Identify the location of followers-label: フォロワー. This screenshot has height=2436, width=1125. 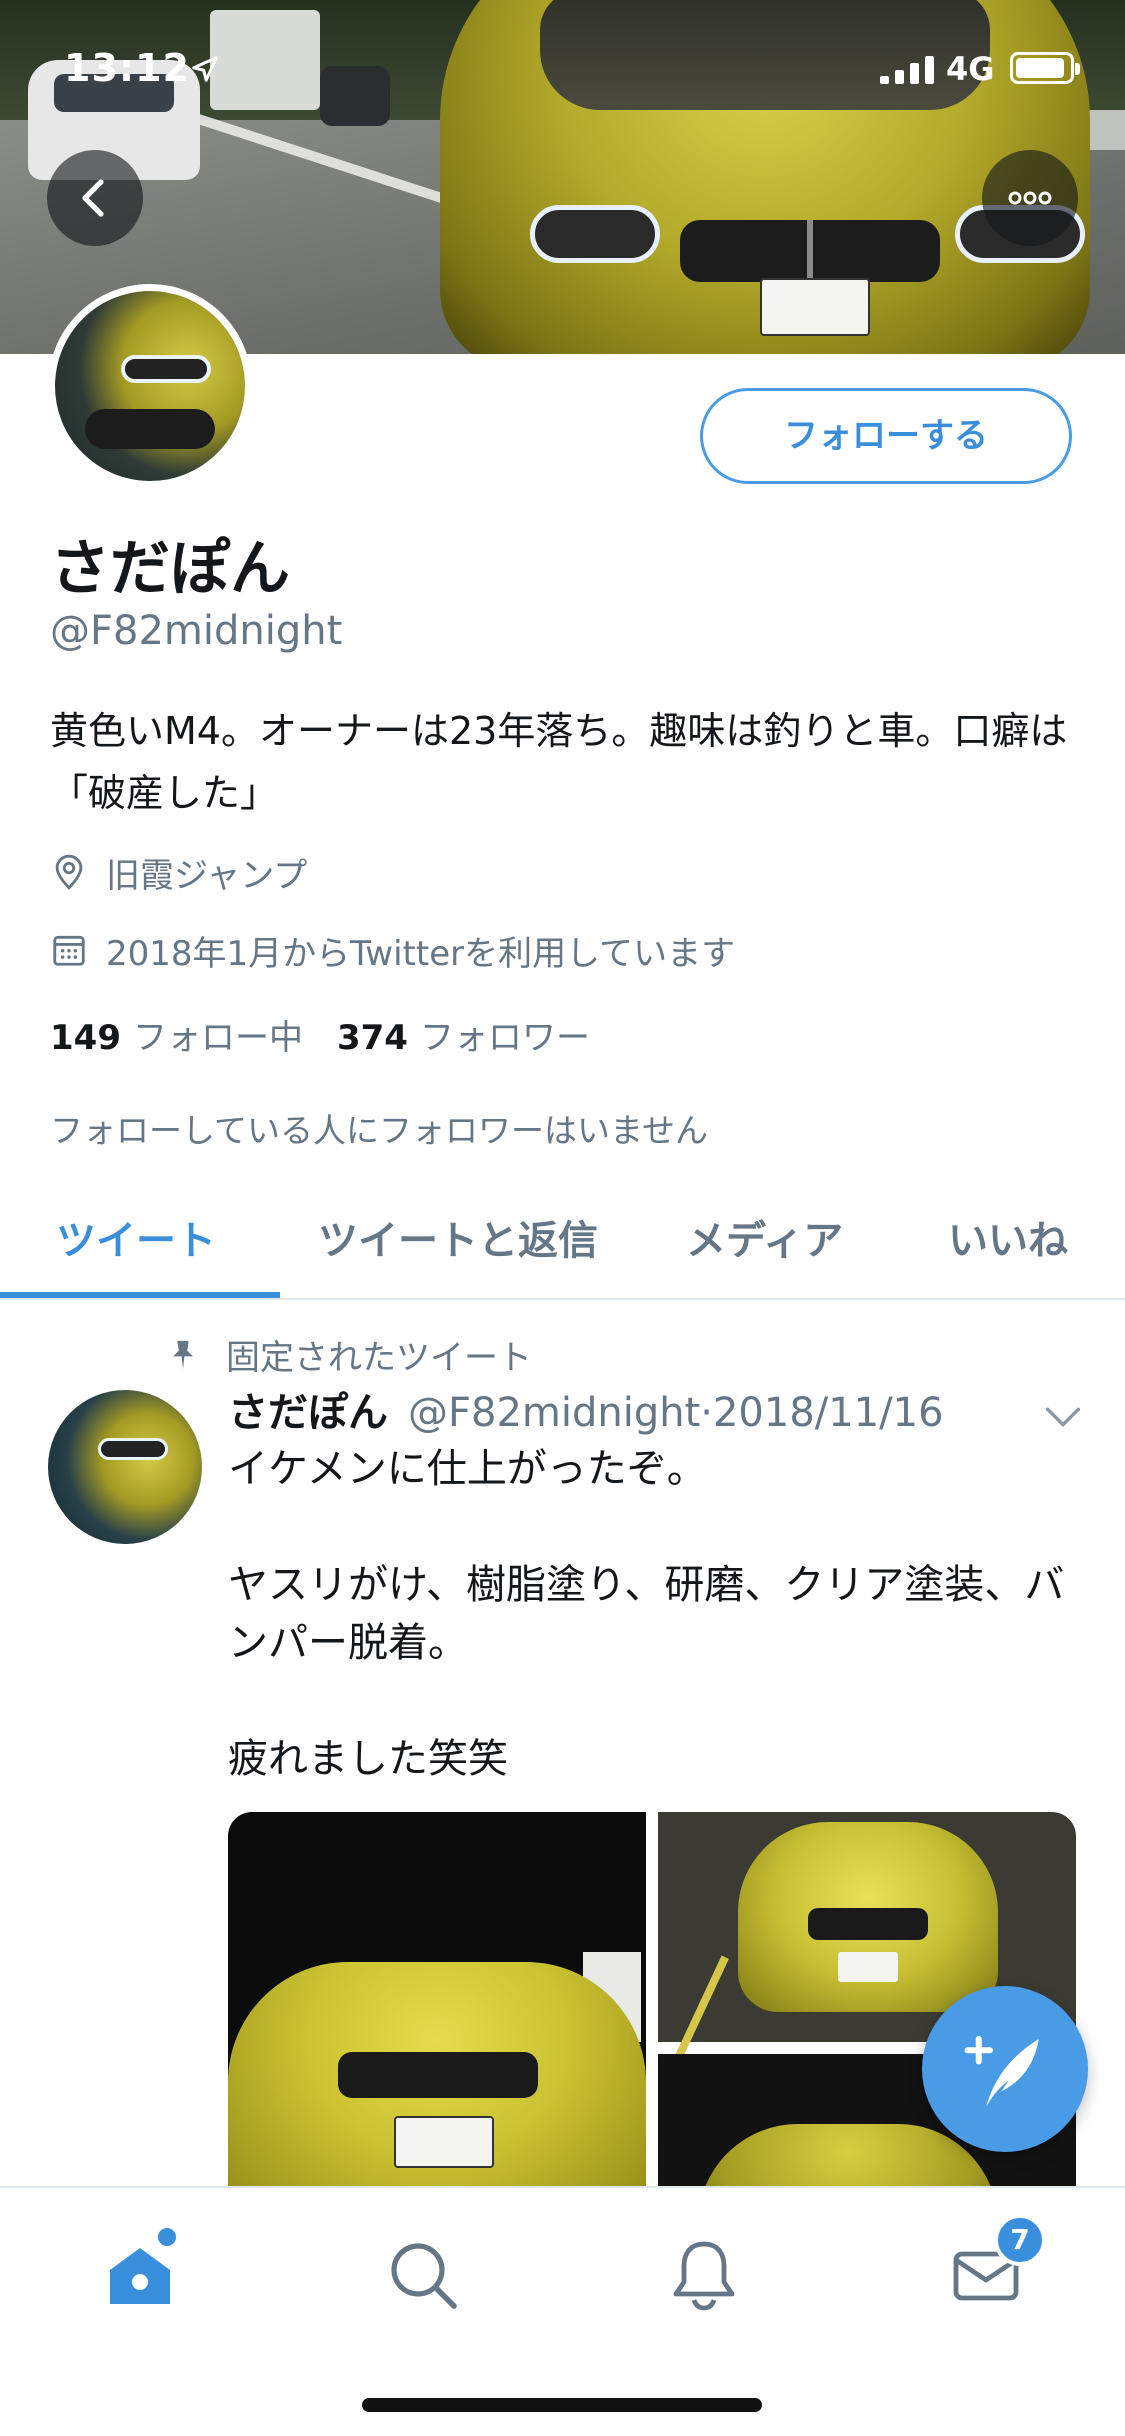
(505, 1034).